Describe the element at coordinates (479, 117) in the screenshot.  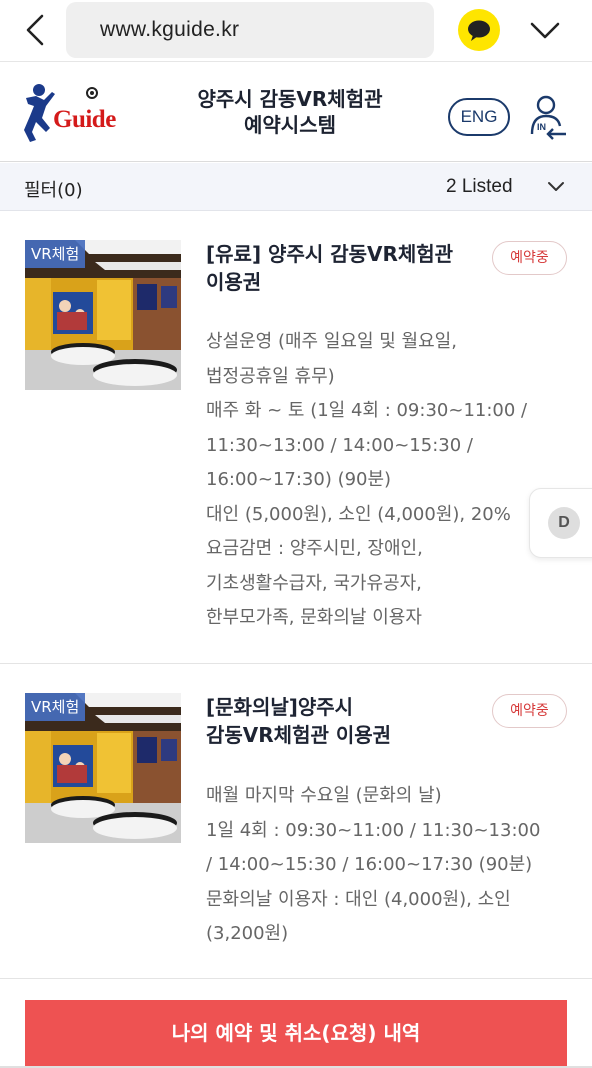
I see `language-button: ENG` at that location.